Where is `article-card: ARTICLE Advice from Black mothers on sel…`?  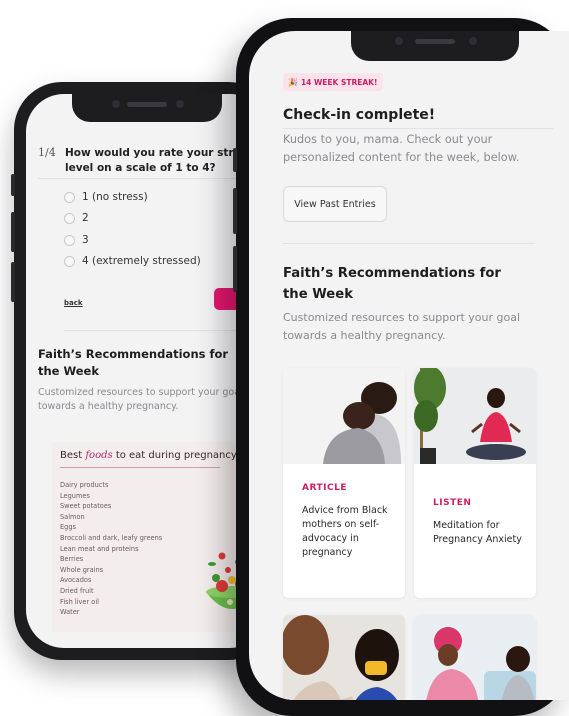 article-card: ARTICLE Advice from Black mothers on sel… is located at coordinates (344, 483).